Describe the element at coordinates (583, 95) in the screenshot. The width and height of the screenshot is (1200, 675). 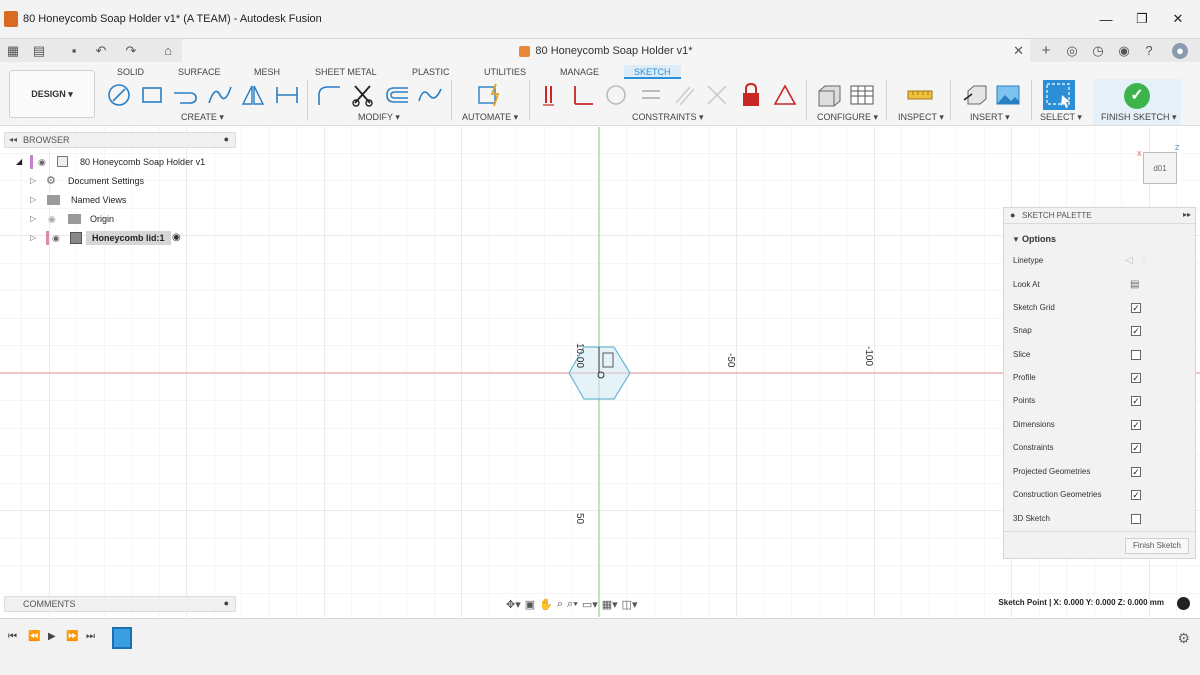
I see `perpendicular-constraint-icon` at that location.